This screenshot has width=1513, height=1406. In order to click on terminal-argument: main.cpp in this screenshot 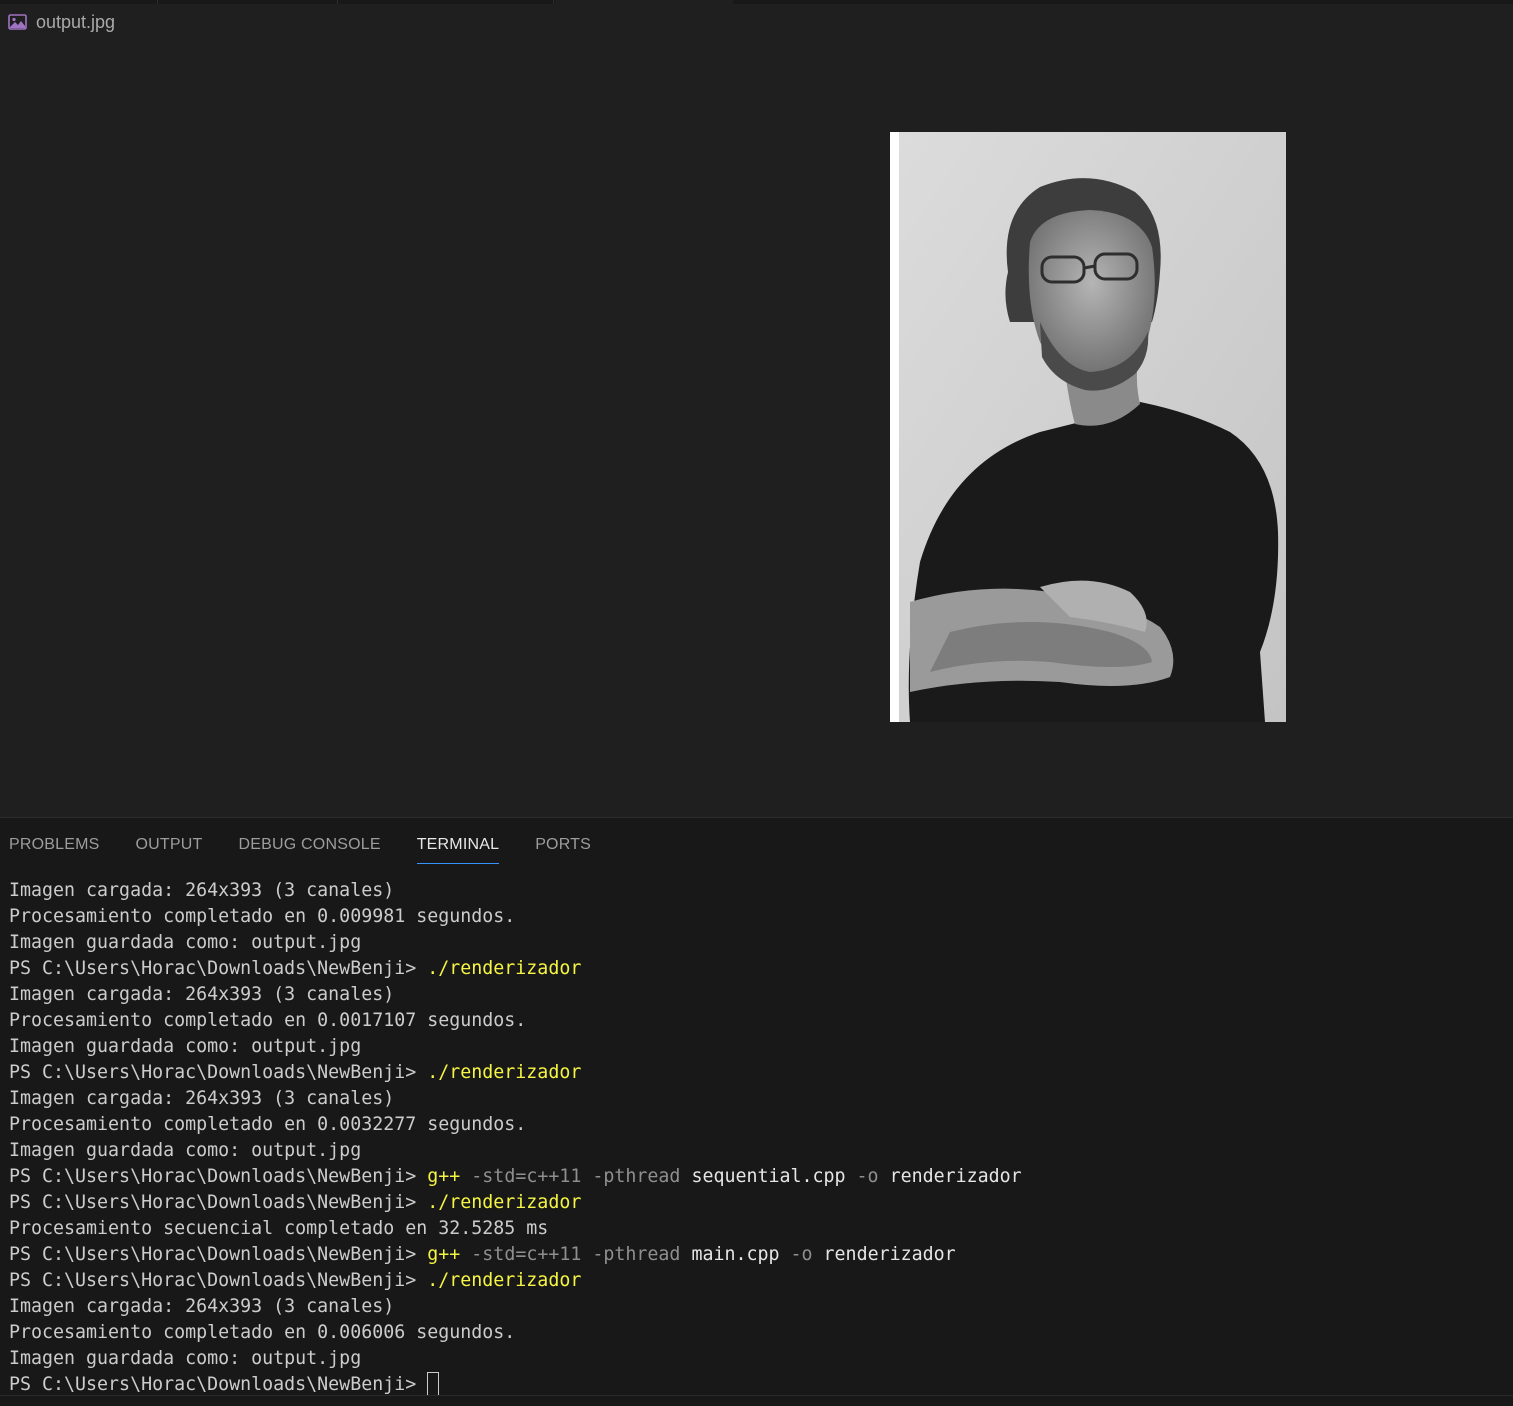, I will do `click(735, 1254)`.